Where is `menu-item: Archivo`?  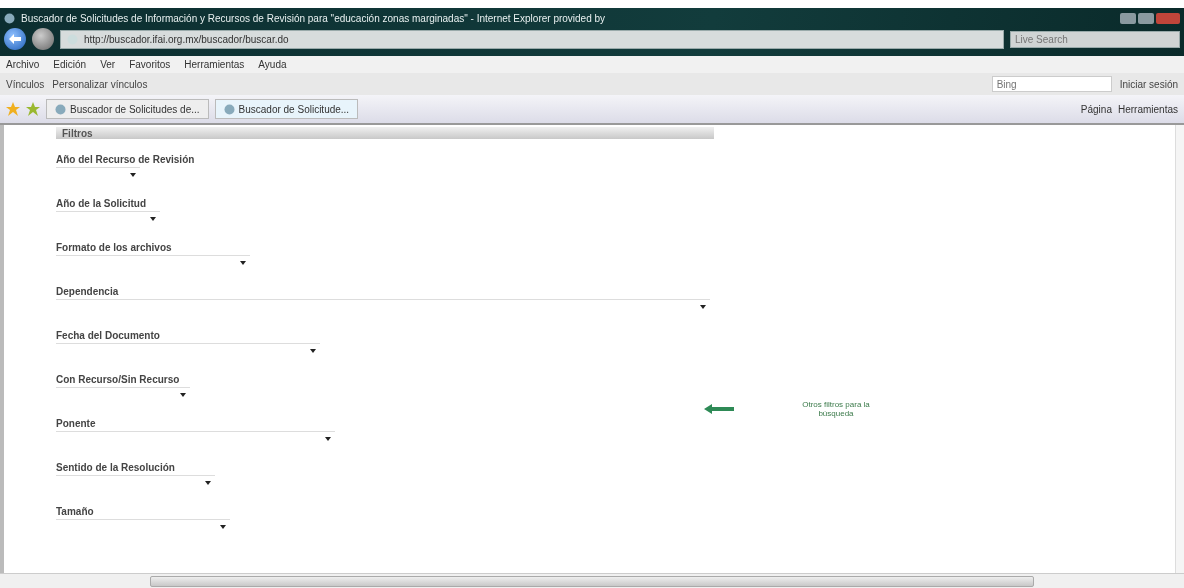 menu-item: Archivo is located at coordinates (23, 64).